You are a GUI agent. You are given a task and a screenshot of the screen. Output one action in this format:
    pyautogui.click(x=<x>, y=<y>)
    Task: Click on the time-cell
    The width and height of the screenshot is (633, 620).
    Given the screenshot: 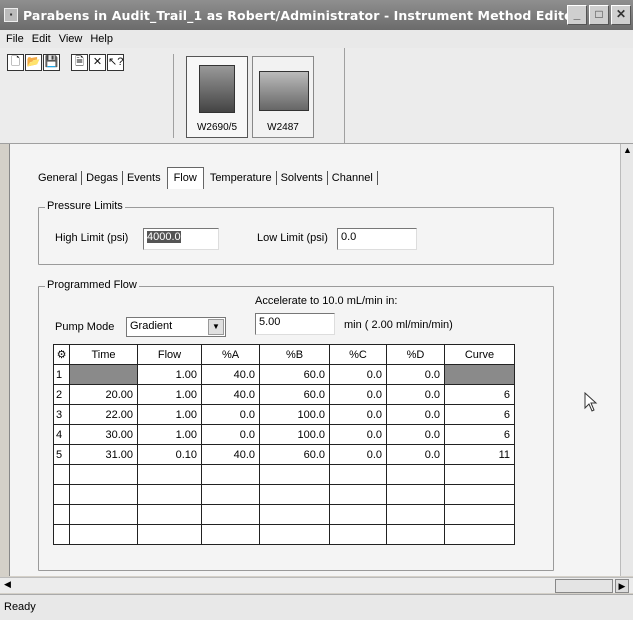 What is the action you would take?
    pyautogui.click(x=103, y=374)
    